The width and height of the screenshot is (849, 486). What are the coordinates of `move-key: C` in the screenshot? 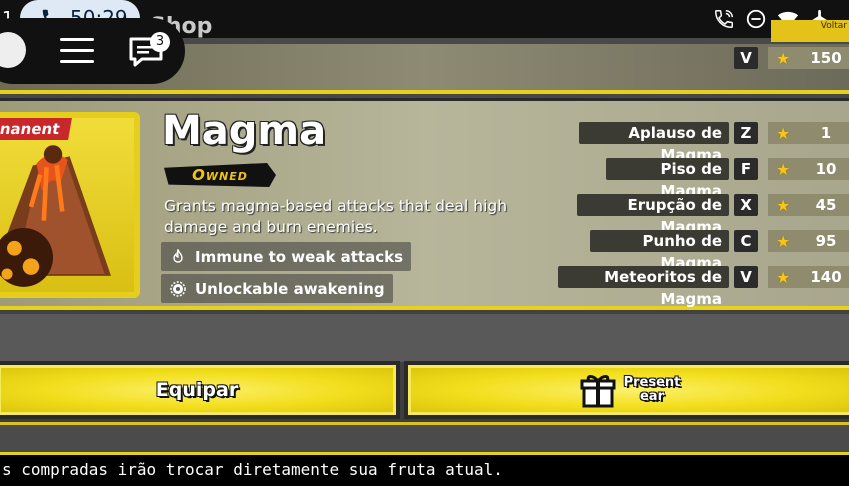 It's located at (746, 241).